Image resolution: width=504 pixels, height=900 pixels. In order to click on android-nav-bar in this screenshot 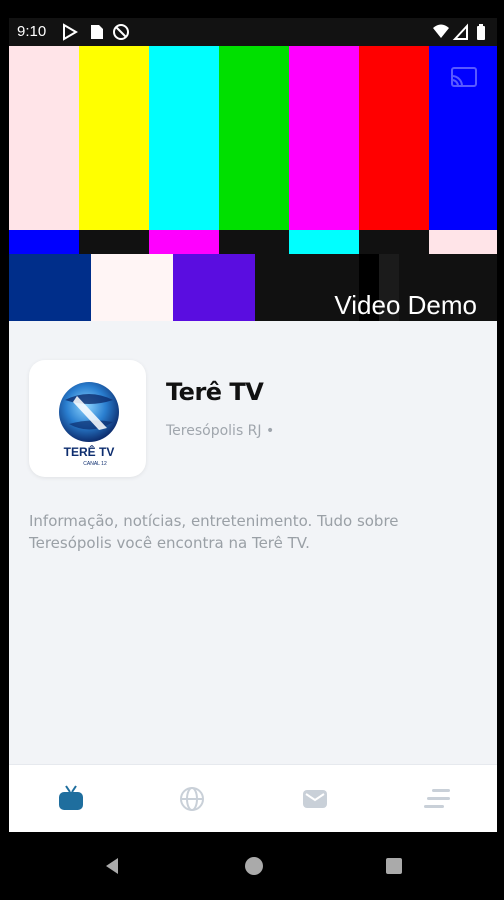, I will do `click(252, 866)`.